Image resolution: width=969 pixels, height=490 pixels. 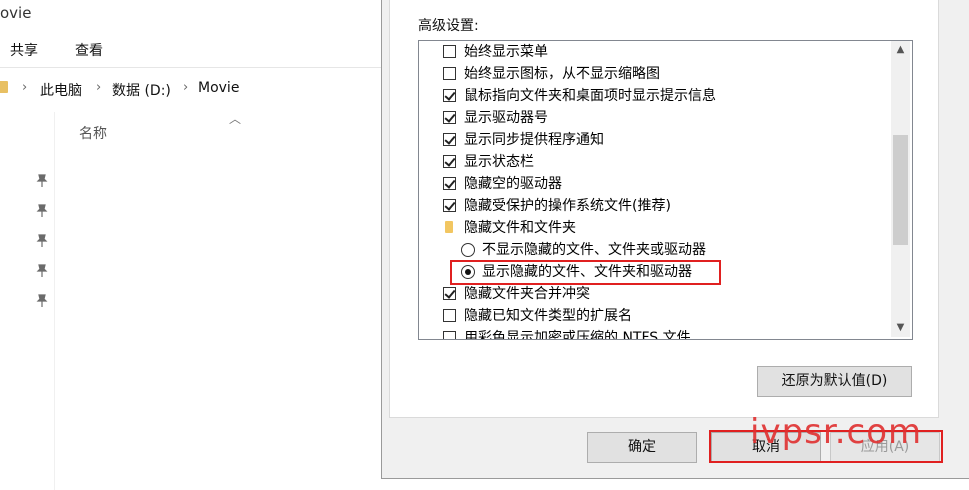 I want to click on column-header-name: 名称, so click(x=93, y=133).